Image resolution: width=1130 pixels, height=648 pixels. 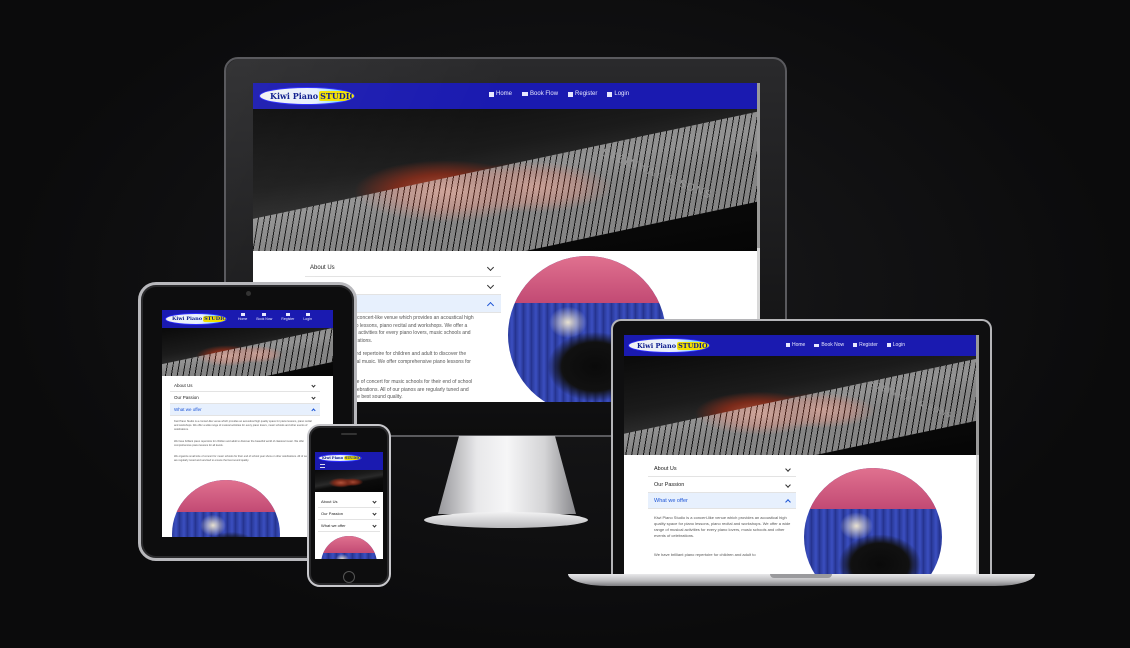 I want to click on laptop-piano-photo, so click(x=873, y=521).